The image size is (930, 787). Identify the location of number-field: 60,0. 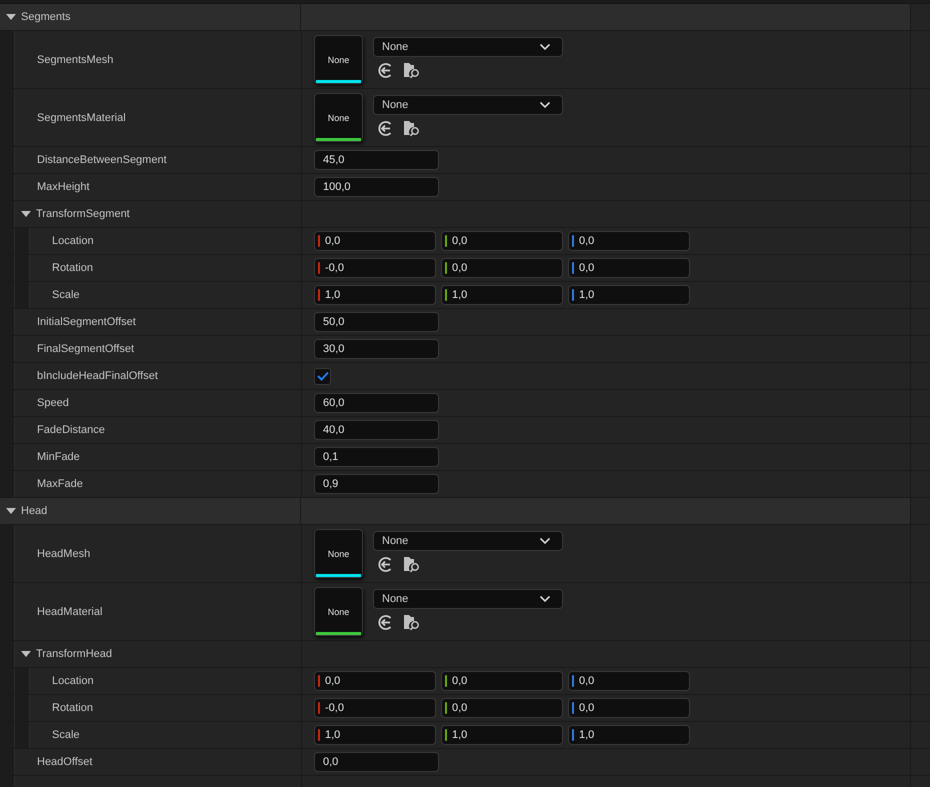
(376, 403).